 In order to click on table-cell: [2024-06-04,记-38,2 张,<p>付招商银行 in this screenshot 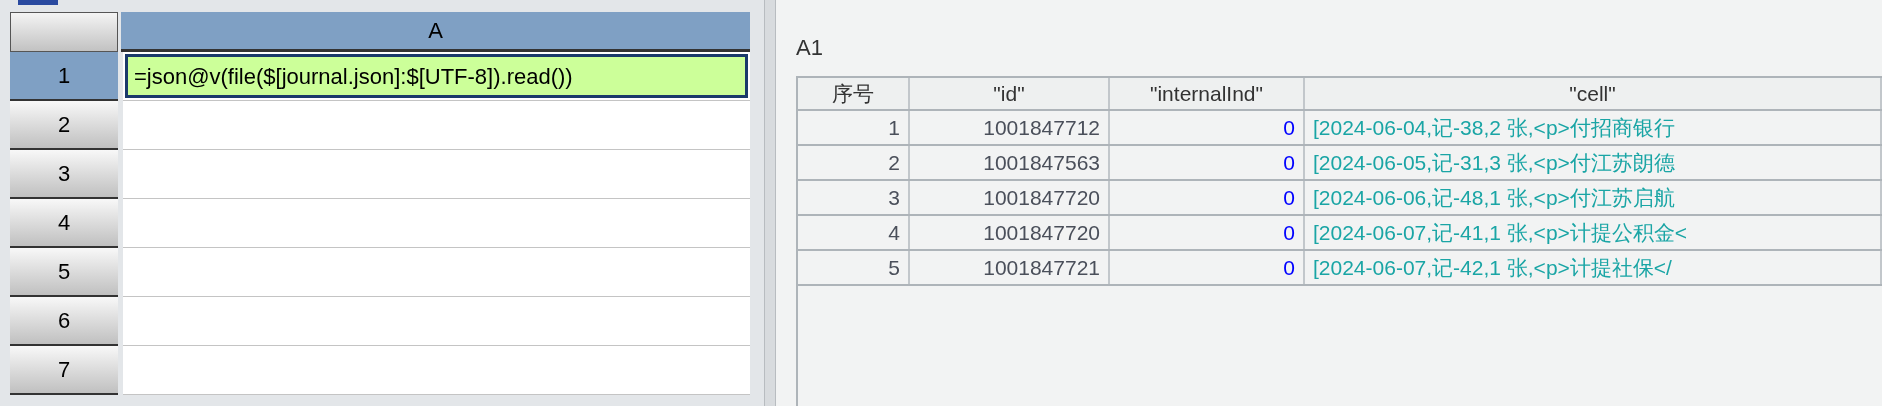, I will do `click(1593, 127)`.